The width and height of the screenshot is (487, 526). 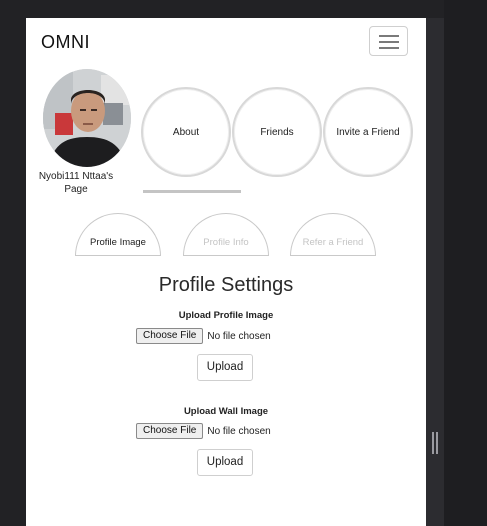 I want to click on window-left-edge, so click(x=13, y=263).